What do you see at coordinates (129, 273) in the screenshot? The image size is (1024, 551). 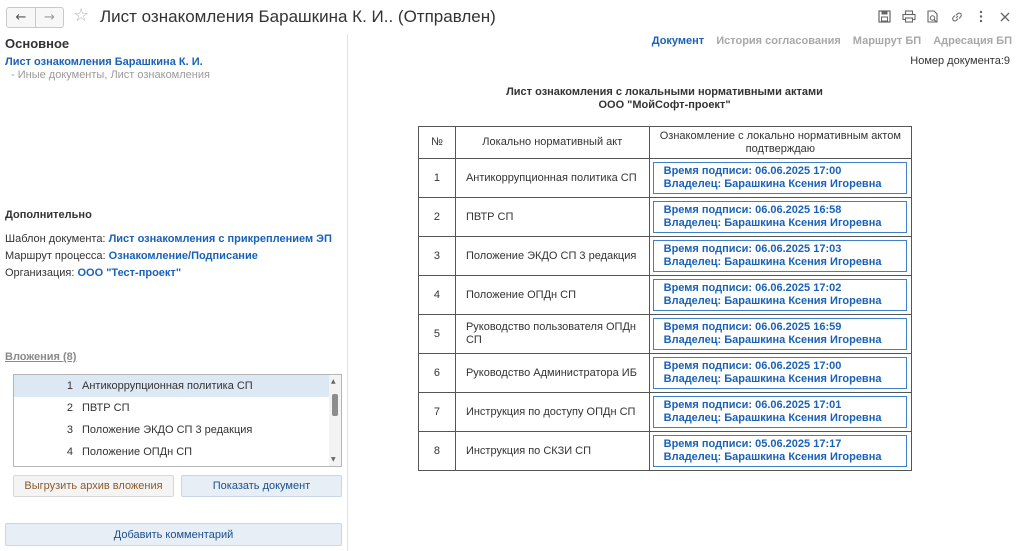 I see `organization-link: ООО "Тест-проект"` at bounding box center [129, 273].